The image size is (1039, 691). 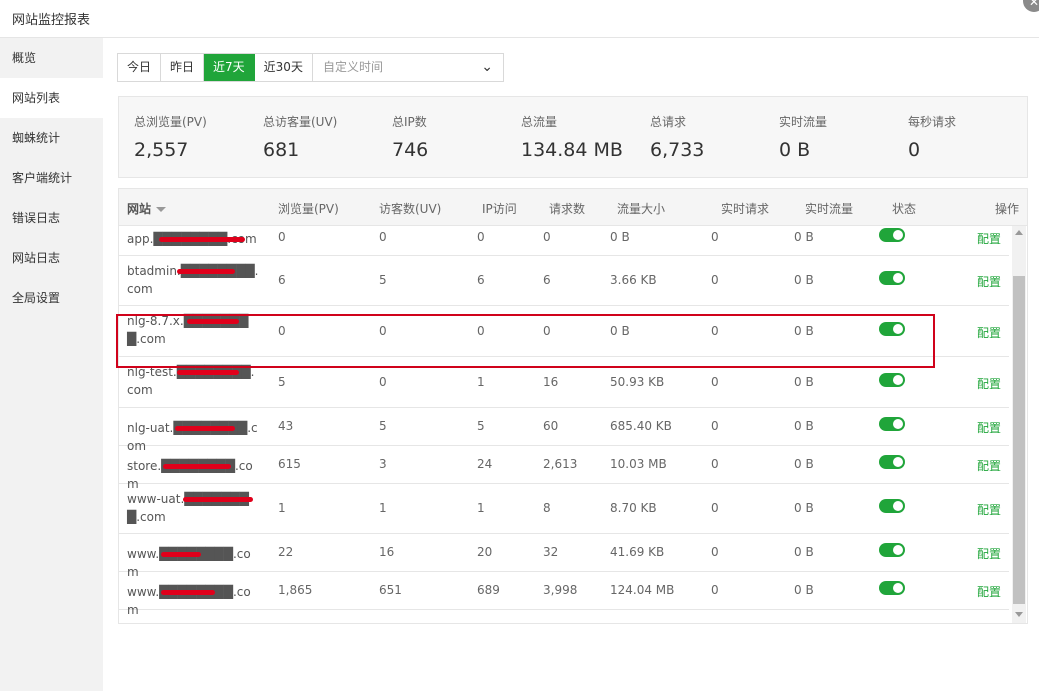 What do you see at coordinates (1019, 440) in the screenshot?
I see `scroll-thumb` at bounding box center [1019, 440].